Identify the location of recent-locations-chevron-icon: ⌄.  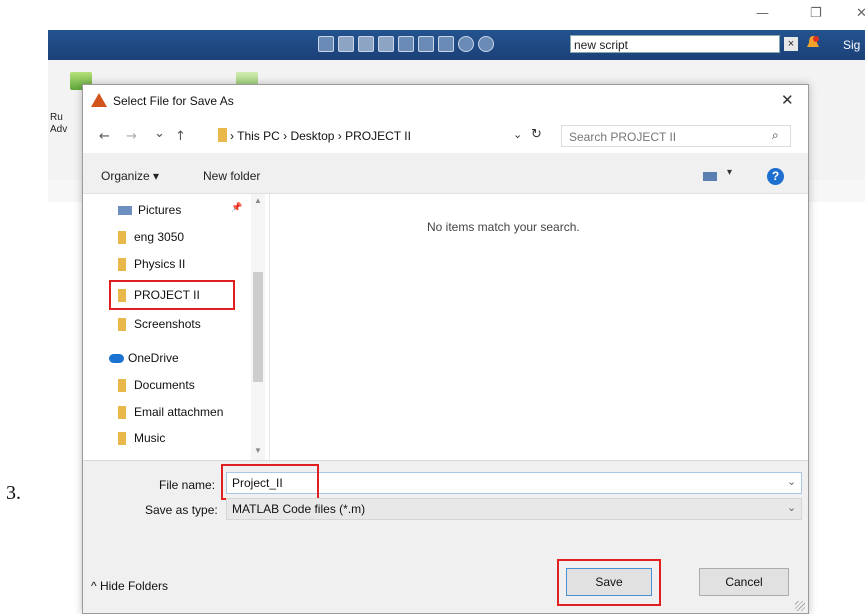
(159, 133).